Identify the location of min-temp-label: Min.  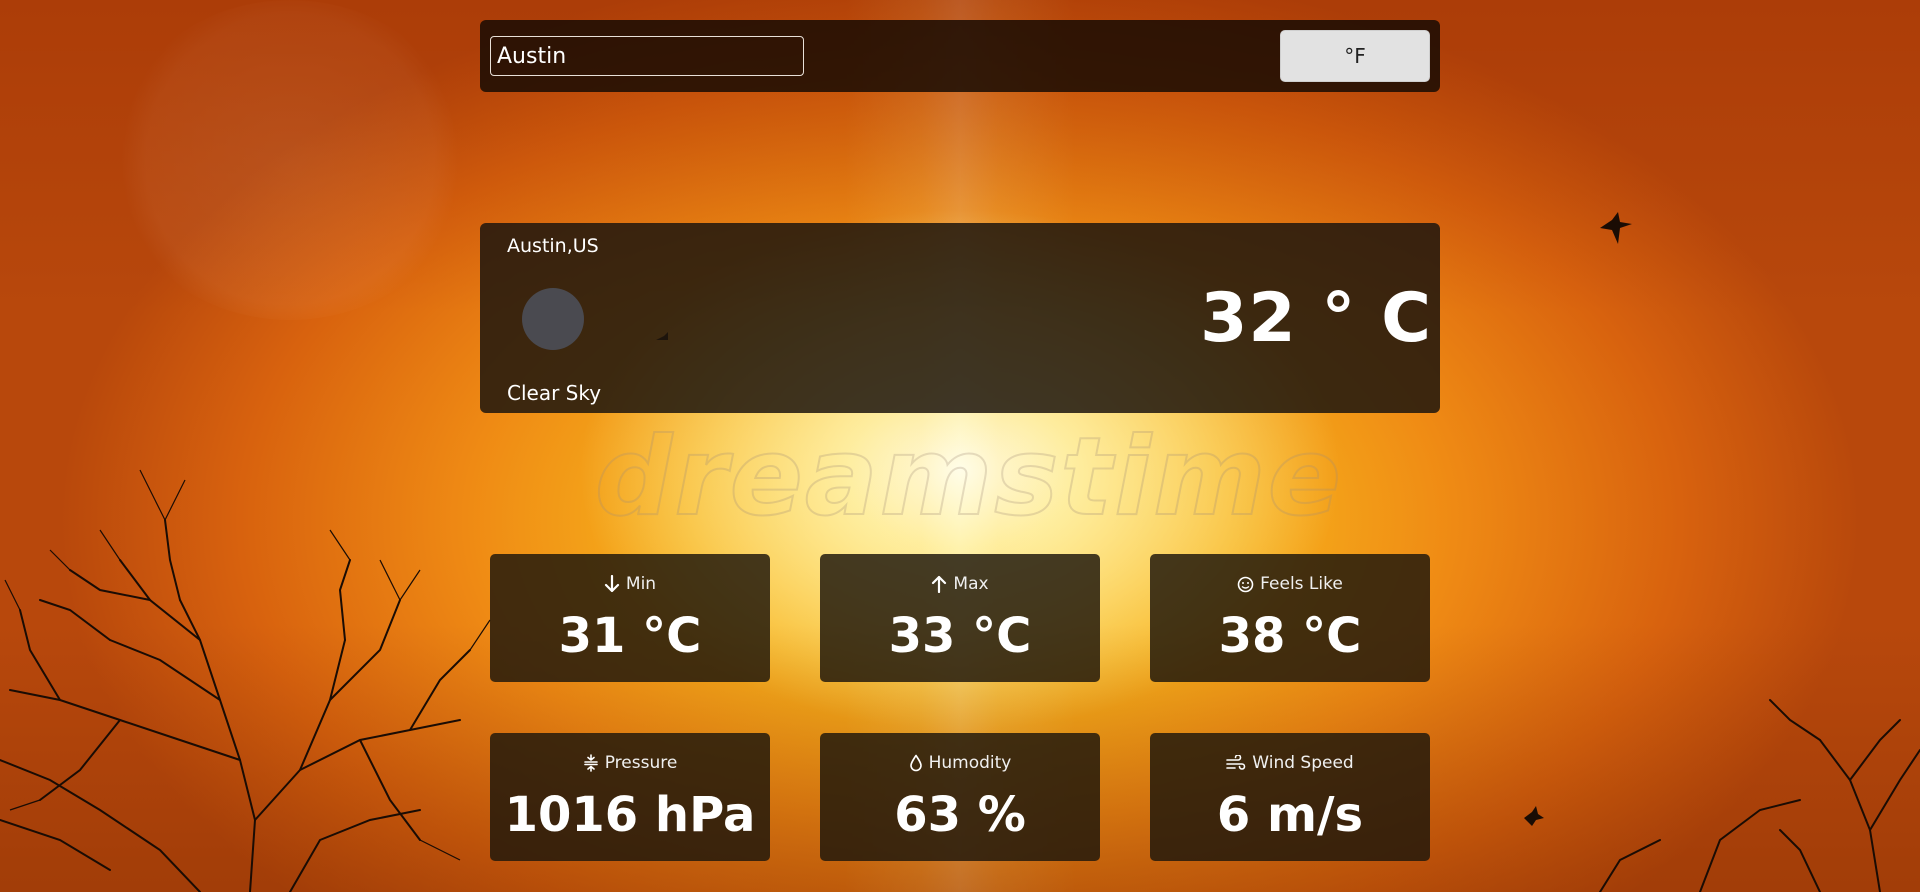
(641, 584).